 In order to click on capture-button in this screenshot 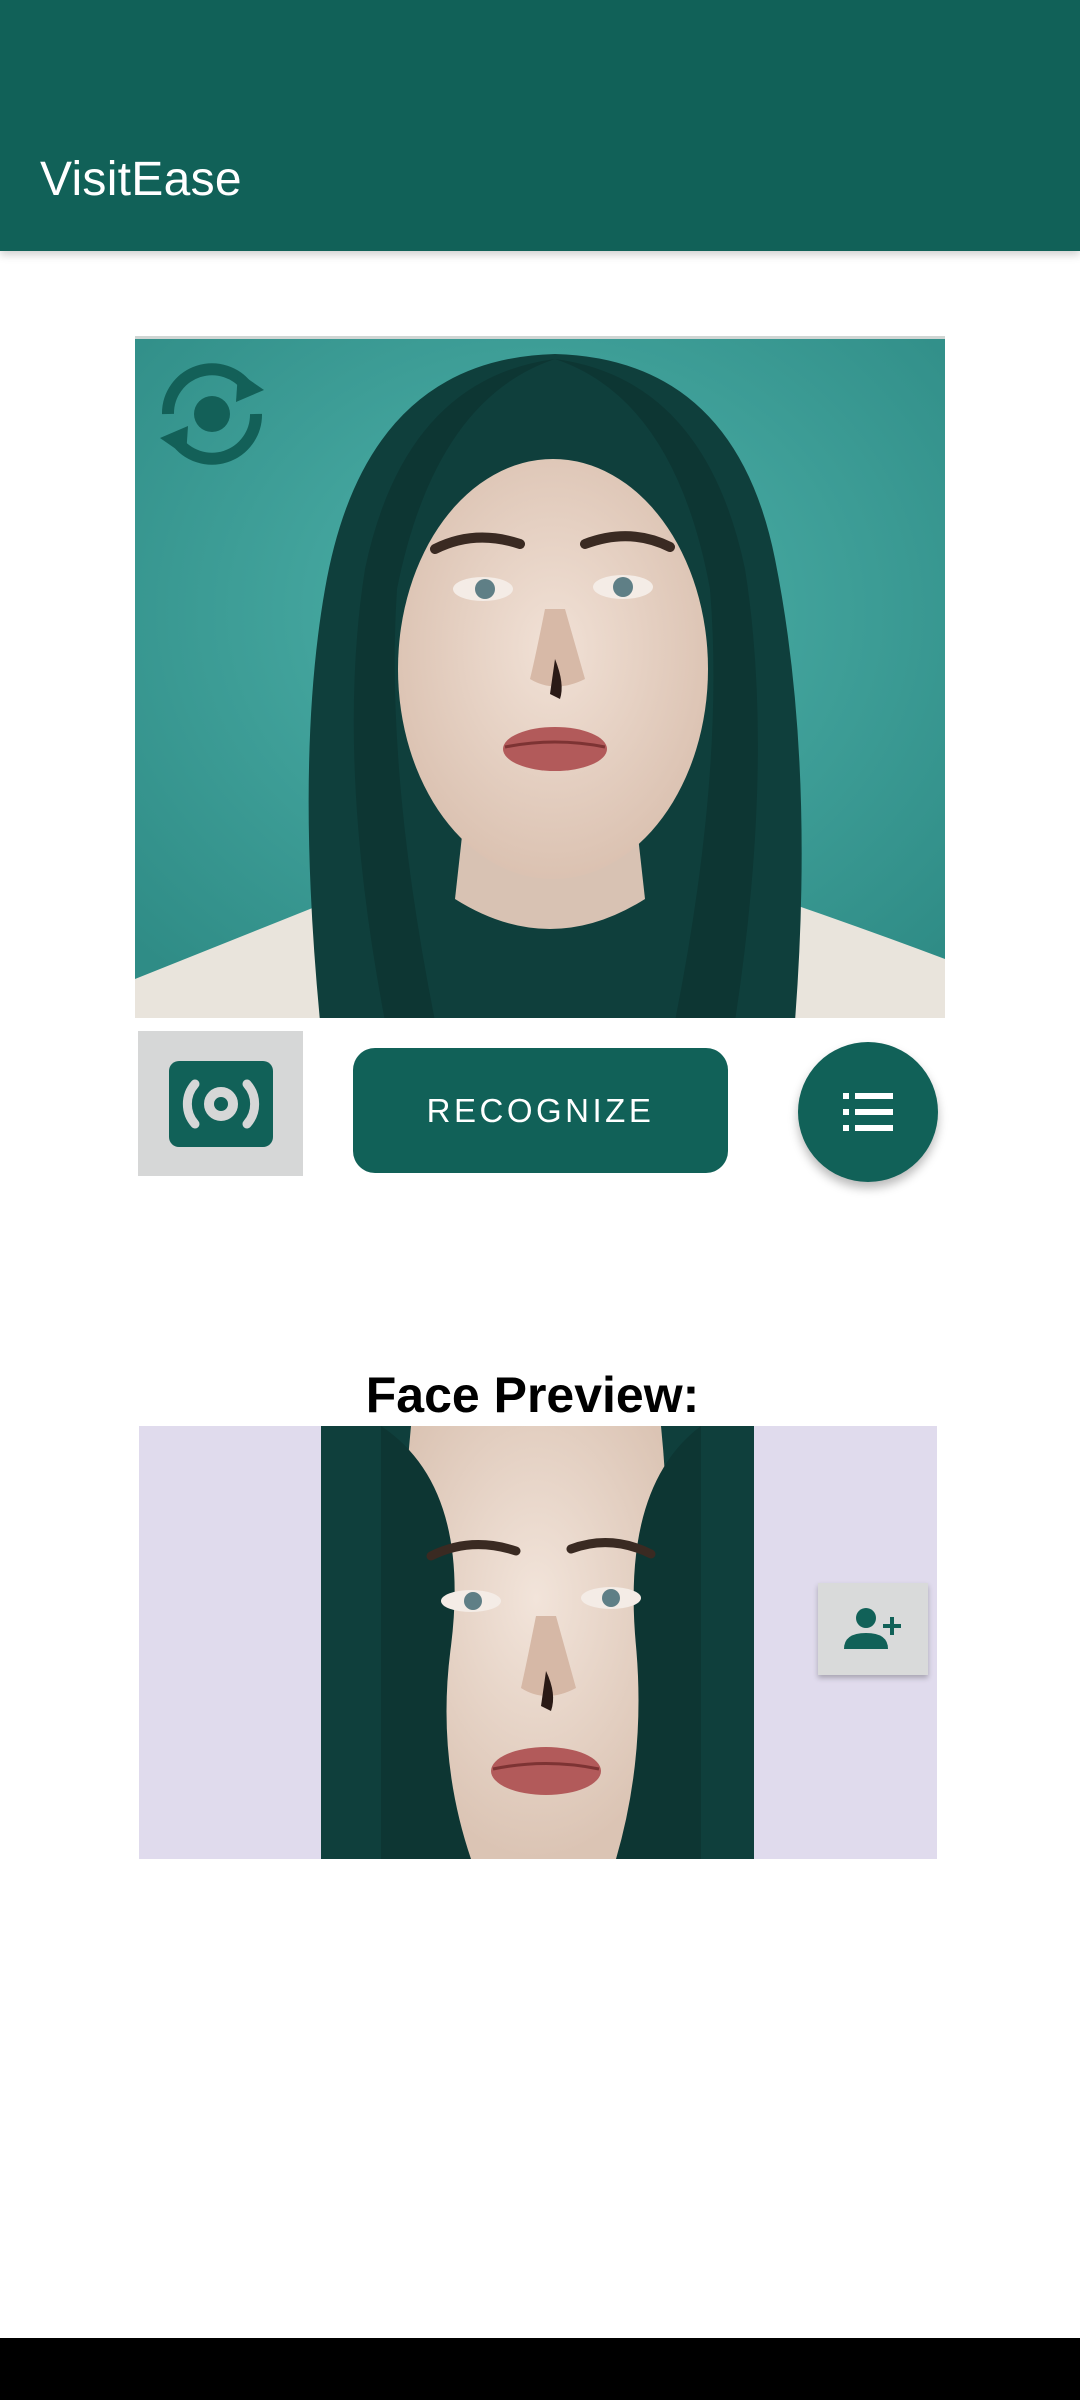, I will do `click(220, 1103)`.